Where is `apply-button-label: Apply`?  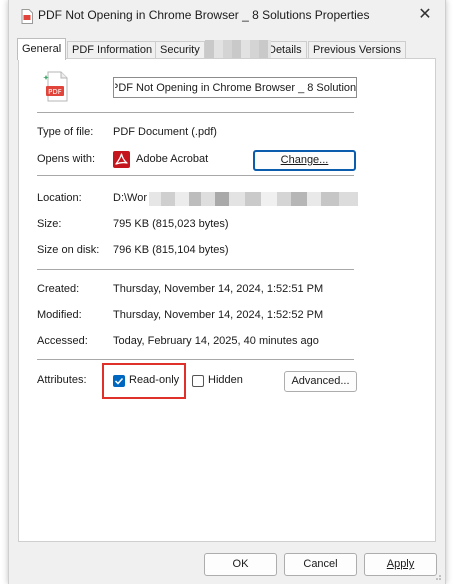
apply-button-label: Apply is located at coordinates (400, 564).